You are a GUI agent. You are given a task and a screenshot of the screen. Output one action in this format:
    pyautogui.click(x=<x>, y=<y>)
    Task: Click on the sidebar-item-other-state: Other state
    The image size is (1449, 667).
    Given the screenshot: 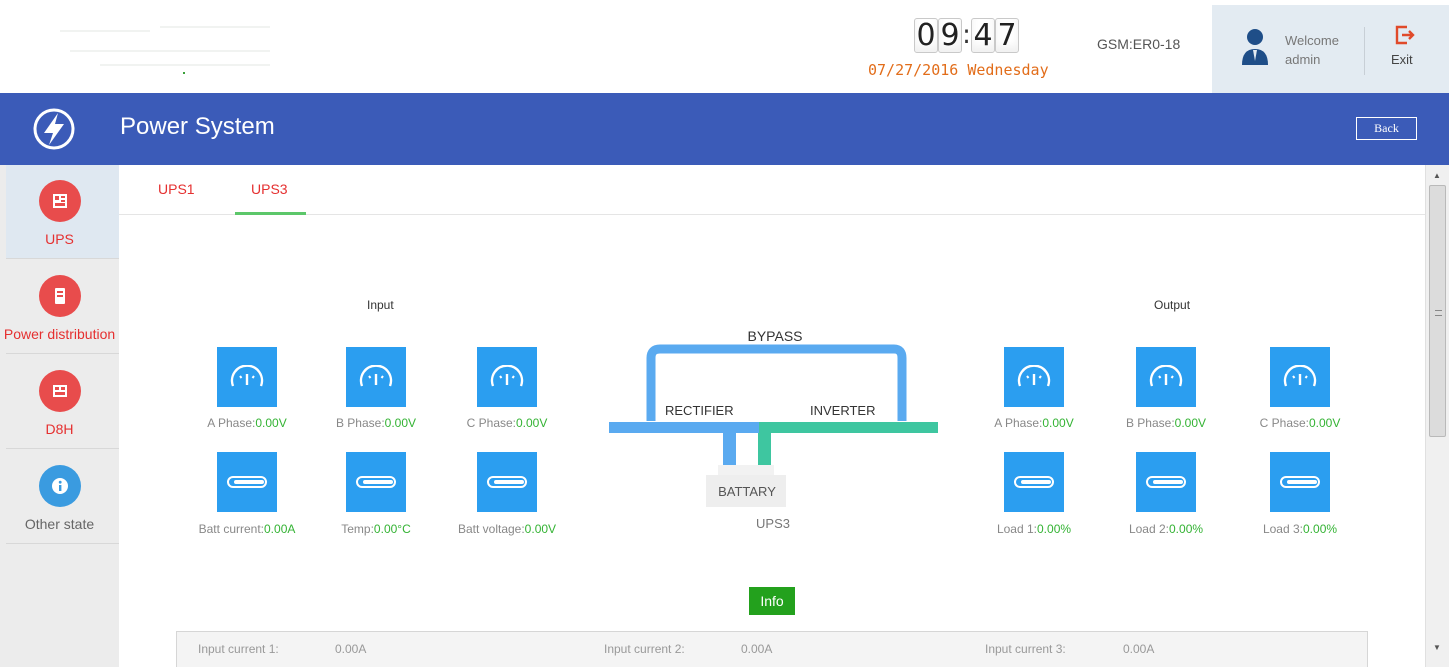 What is the action you would take?
    pyautogui.click(x=62, y=497)
    